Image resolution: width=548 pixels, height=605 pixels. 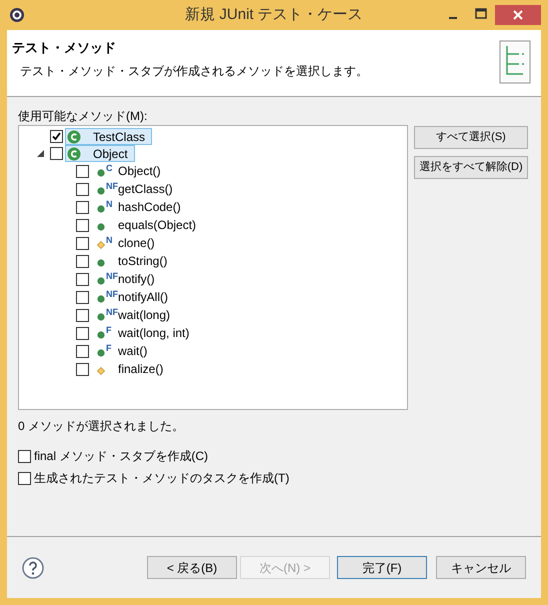 What do you see at coordinates (121, 456) in the screenshot?
I see `option-label: final メソッド・スタブを作成(C)` at bounding box center [121, 456].